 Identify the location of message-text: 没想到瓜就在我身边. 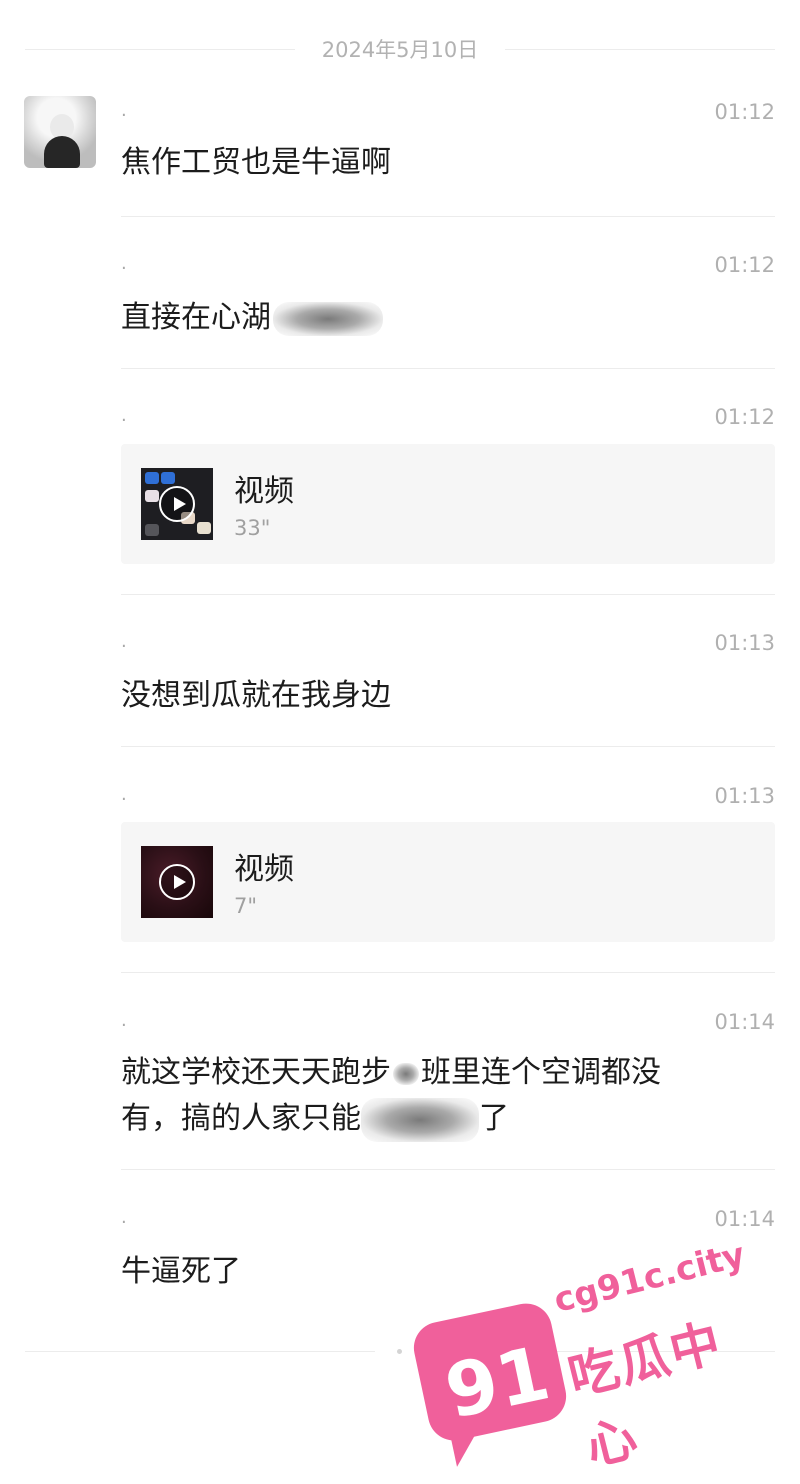
(256, 695).